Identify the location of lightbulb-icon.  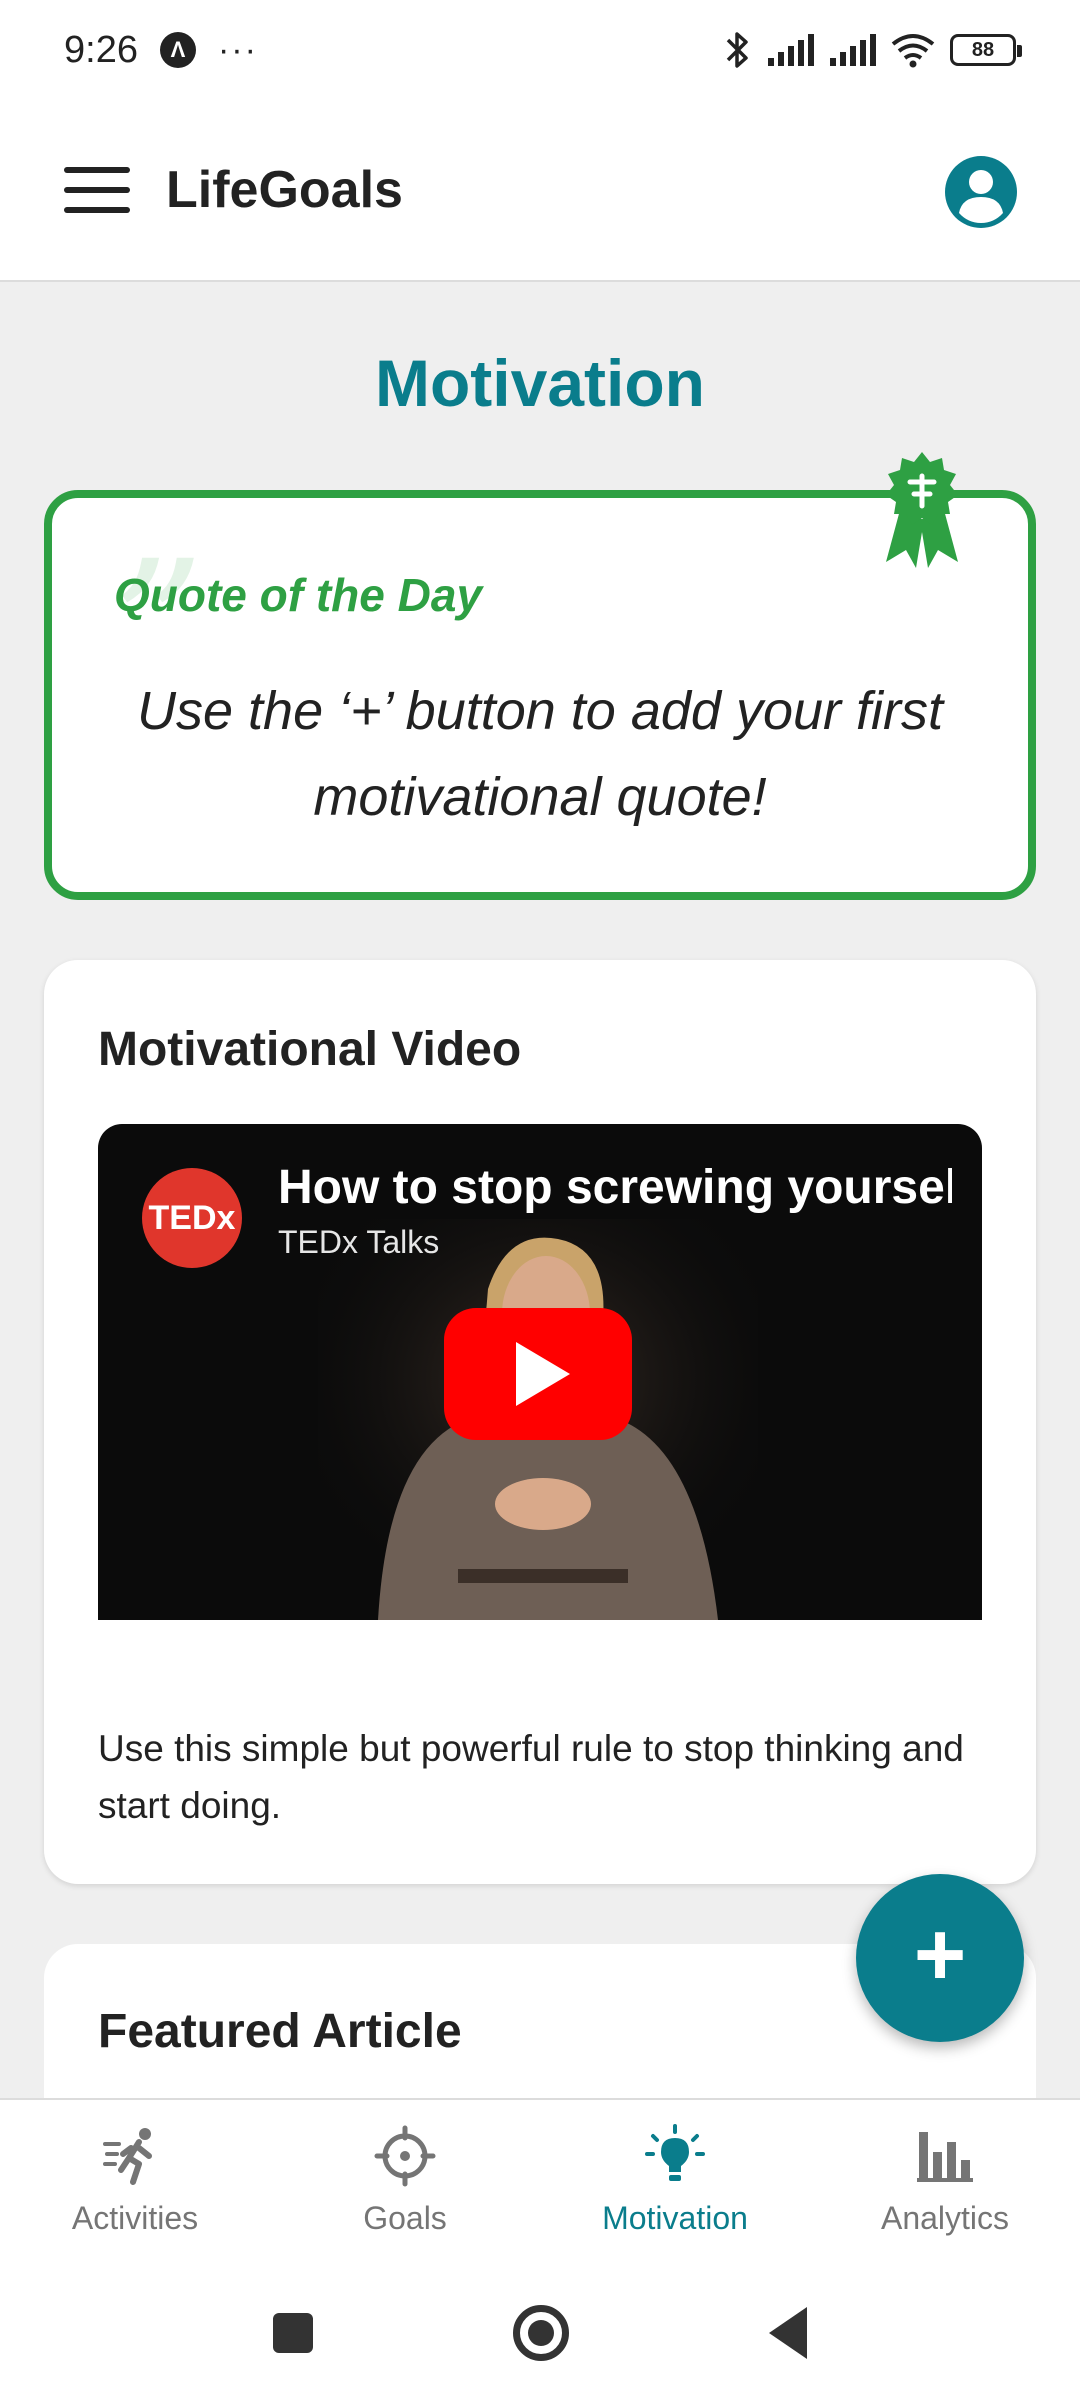
(675, 2152).